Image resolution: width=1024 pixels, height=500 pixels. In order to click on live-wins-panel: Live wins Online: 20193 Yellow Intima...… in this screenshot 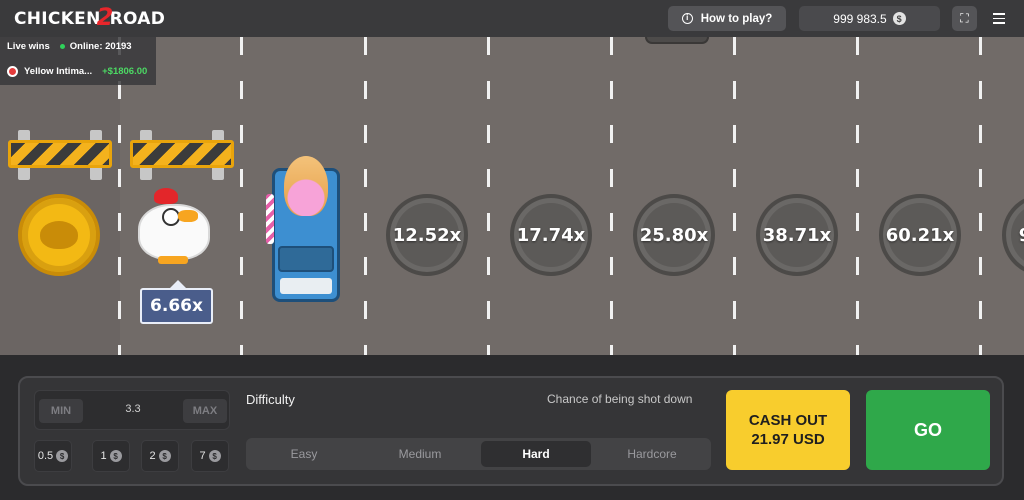, I will do `click(78, 61)`.